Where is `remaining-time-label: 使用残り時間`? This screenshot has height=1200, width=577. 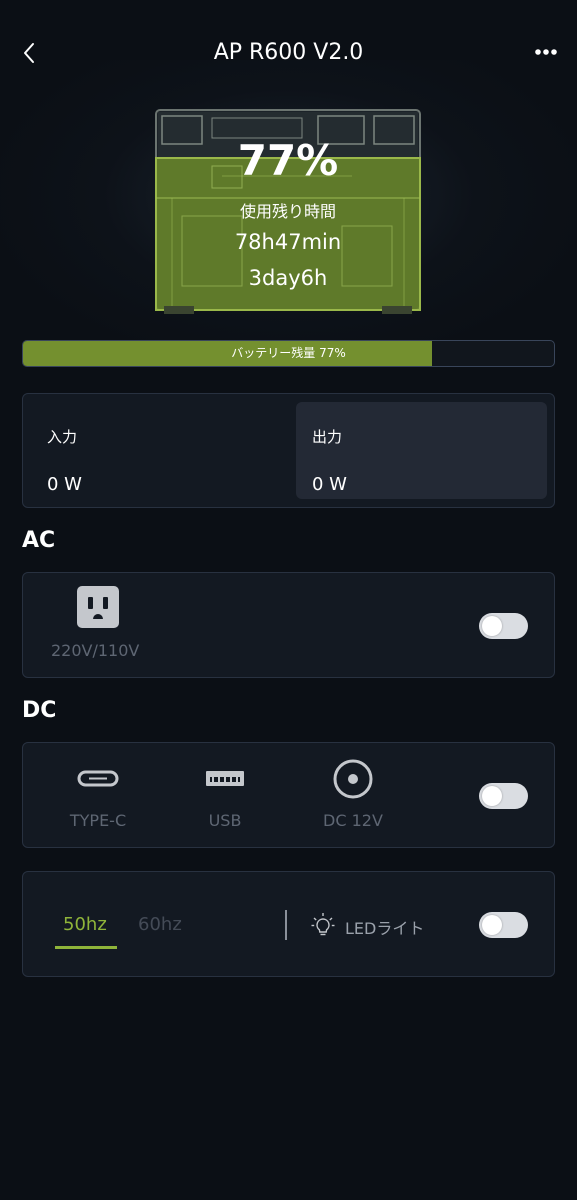
remaining-time-label: 使用残り時間 is located at coordinates (287, 211).